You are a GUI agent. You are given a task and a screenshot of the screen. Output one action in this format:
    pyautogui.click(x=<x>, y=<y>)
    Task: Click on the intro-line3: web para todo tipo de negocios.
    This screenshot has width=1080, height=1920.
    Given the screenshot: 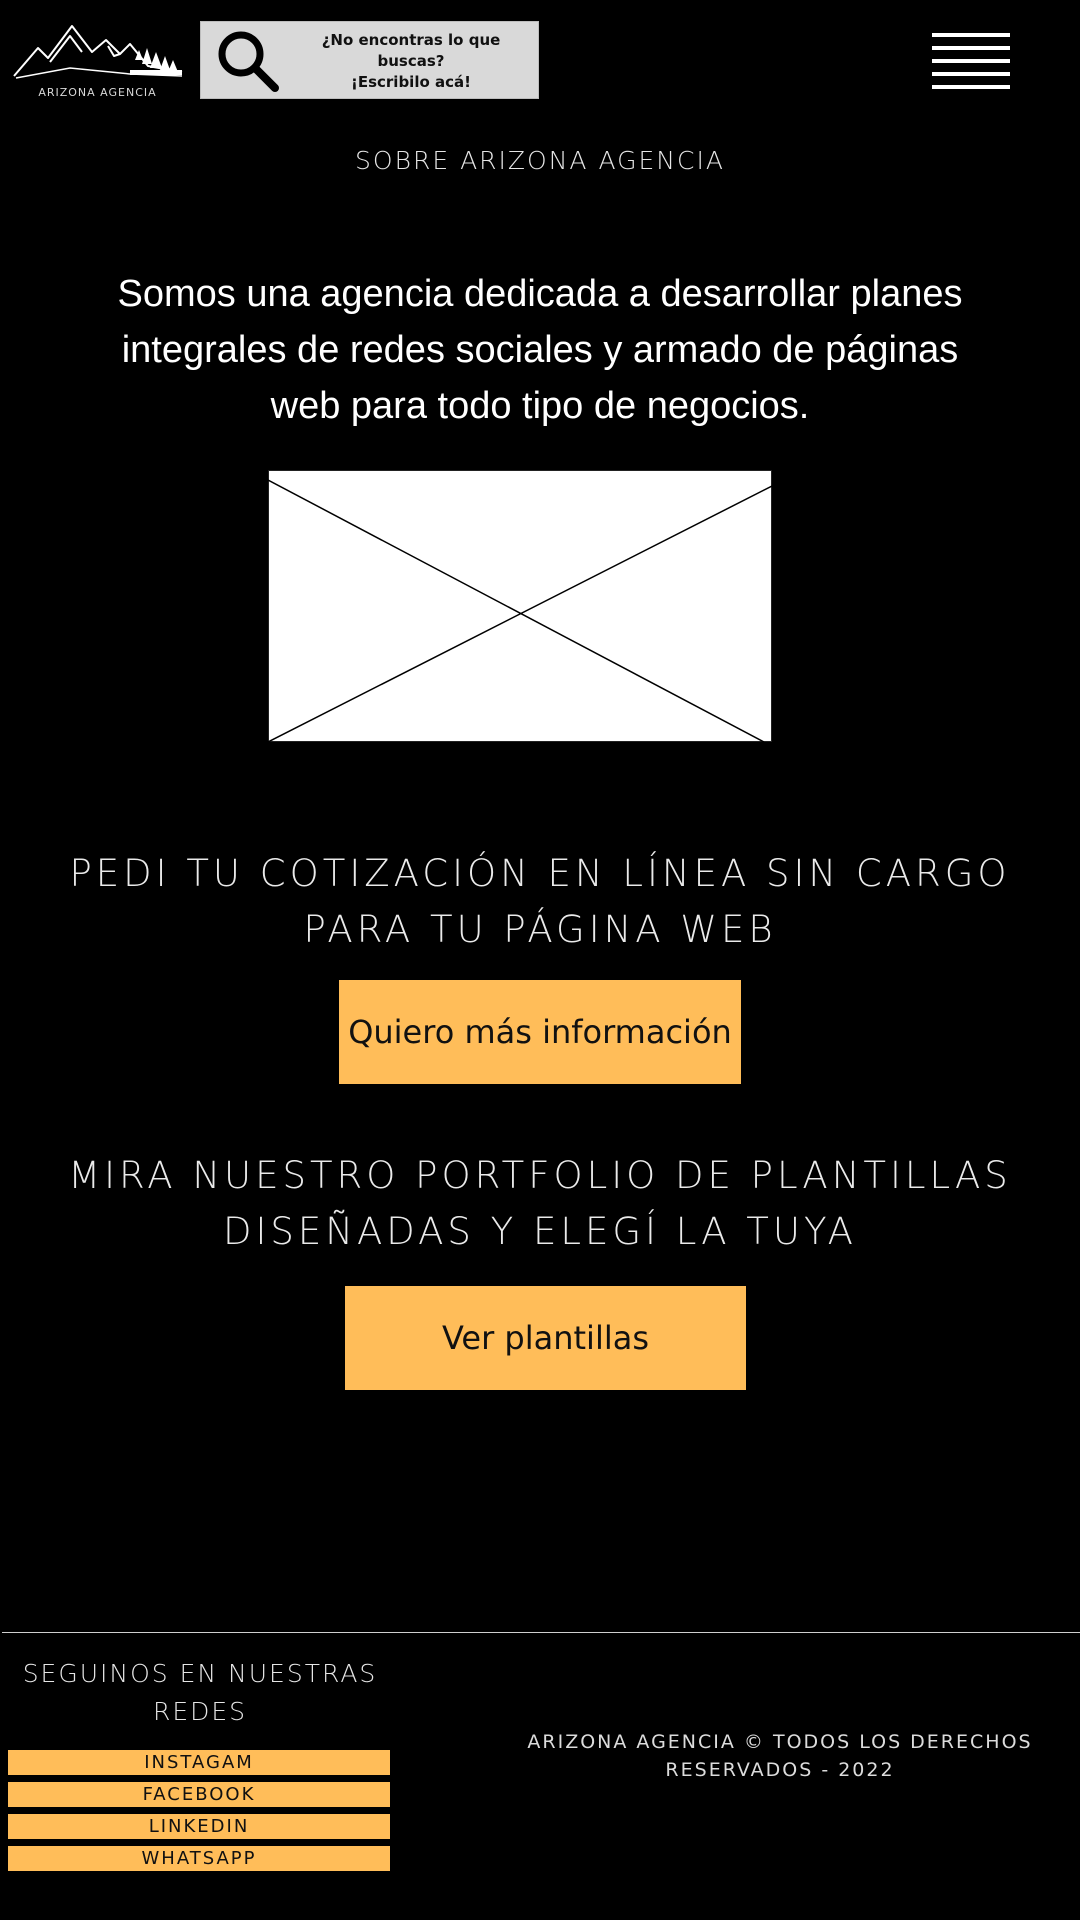 What is the action you would take?
    pyautogui.click(x=540, y=406)
    